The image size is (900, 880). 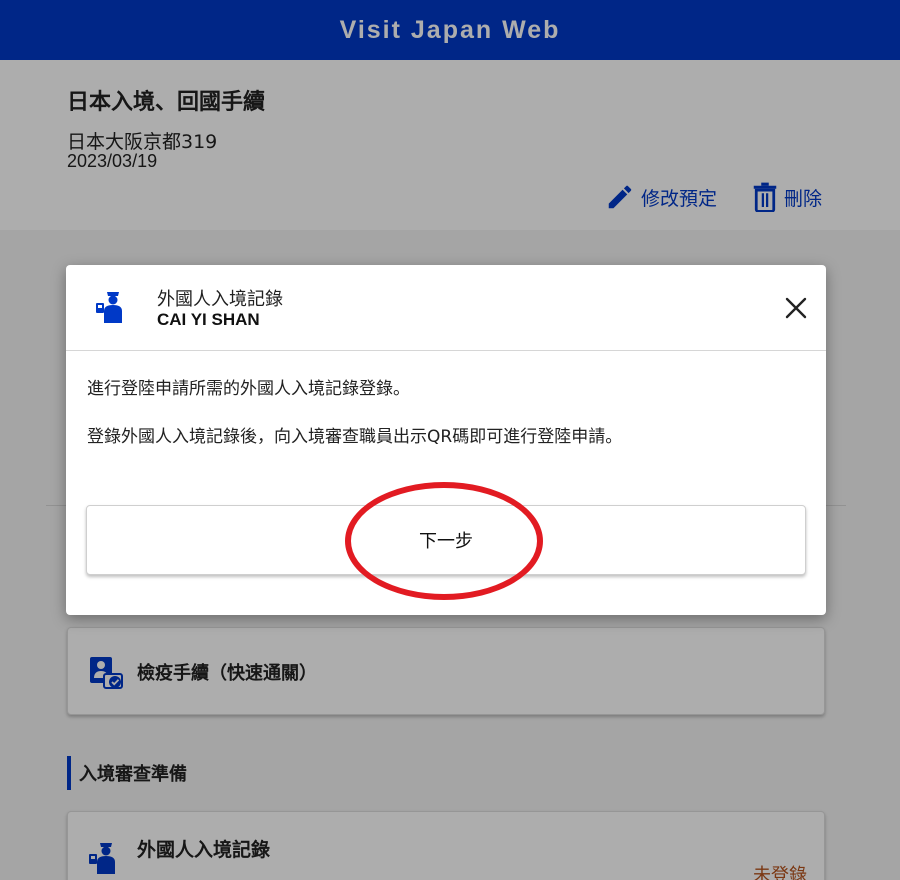 What do you see at coordinates (446, 540) in the screenshot?
I see `next-step-button: 下一步` at bounding box center [446, 540].